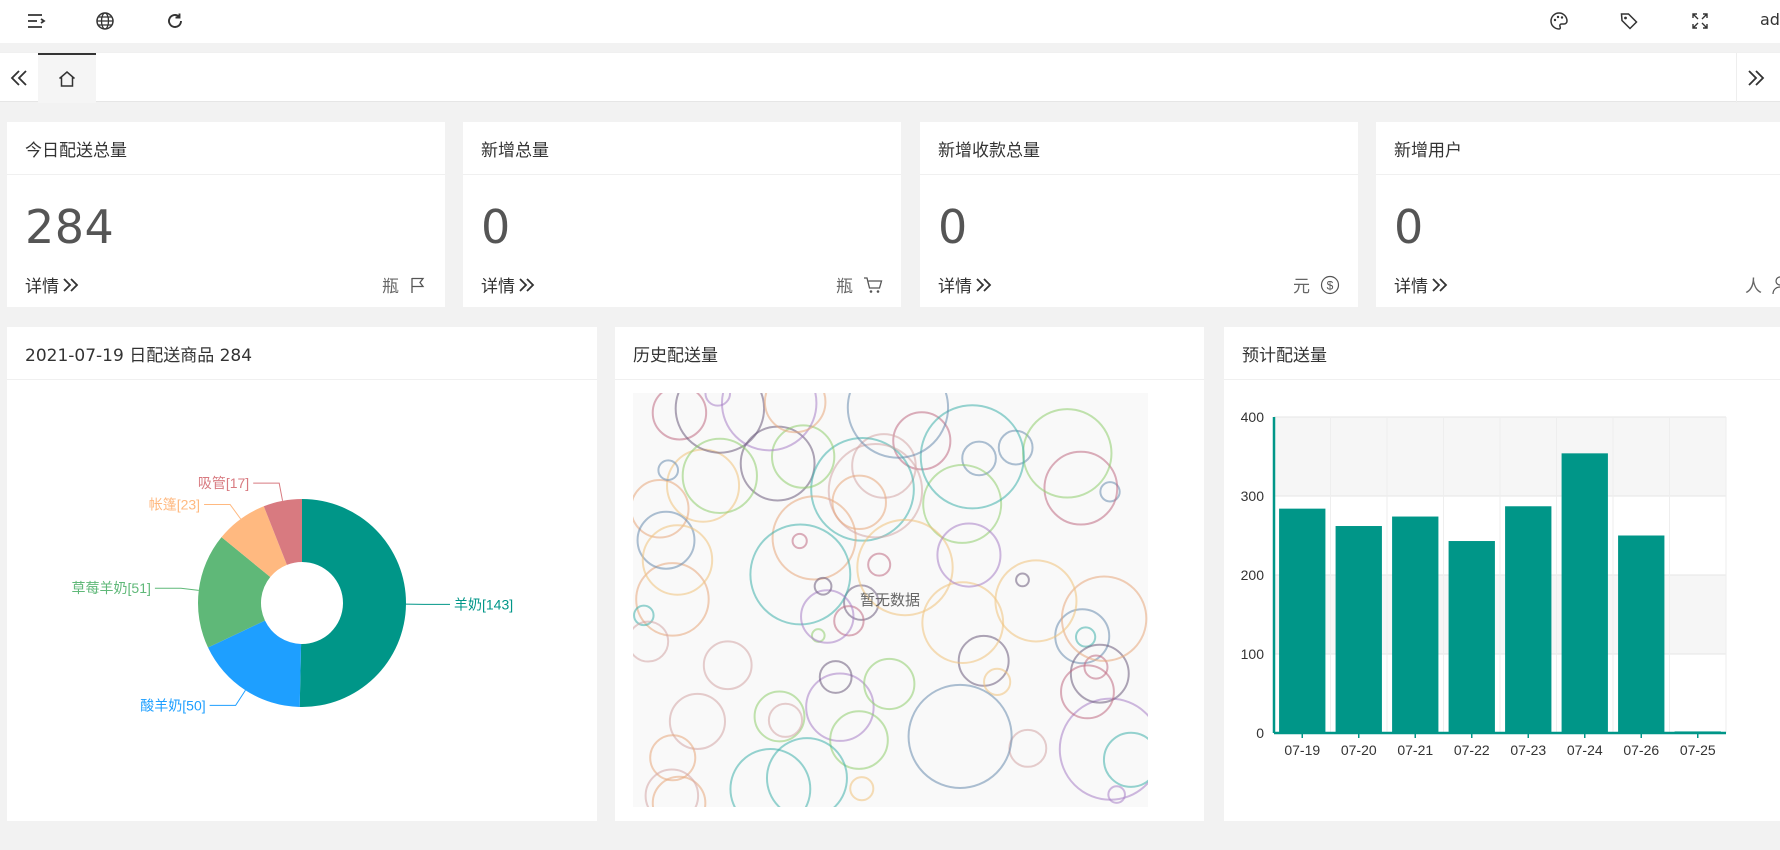  What do you see at coordinates (1253, 575) in the screenshot?
I see `y-tick-label: 200` at bounding box center [1253, 575].